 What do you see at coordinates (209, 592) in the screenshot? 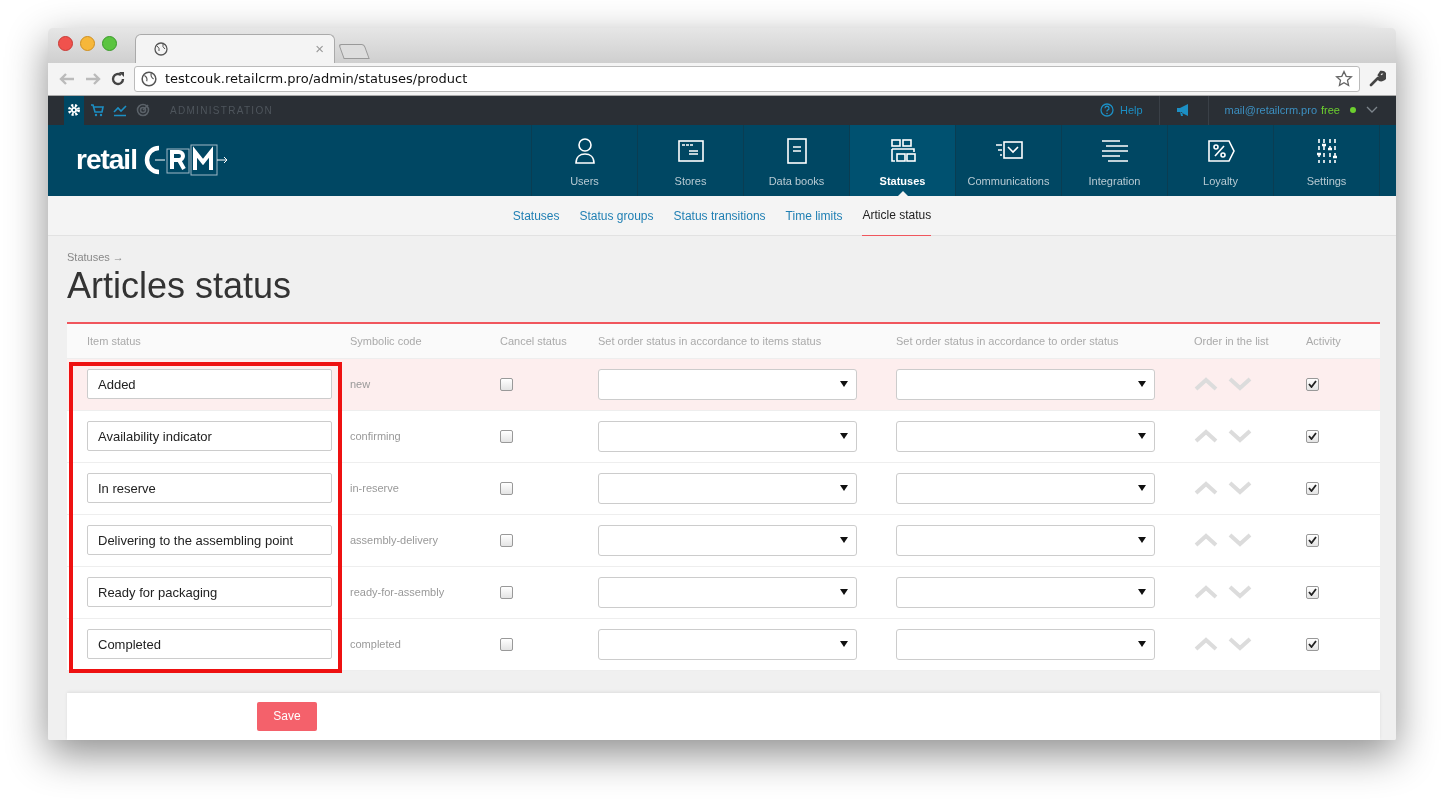
I see `input-field: Ready for packaging` at bounding box center [209, 592].